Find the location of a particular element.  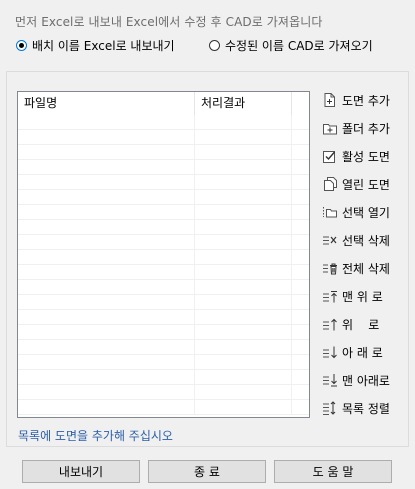

delete-selected-icon is located at coordinates (330, 240).